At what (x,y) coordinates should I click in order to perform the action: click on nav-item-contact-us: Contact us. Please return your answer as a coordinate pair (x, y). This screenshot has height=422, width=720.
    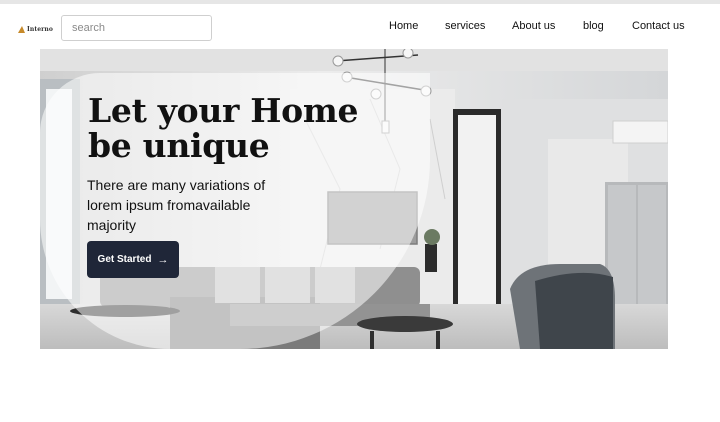
    Looking at the image, I should click on (658, 26).